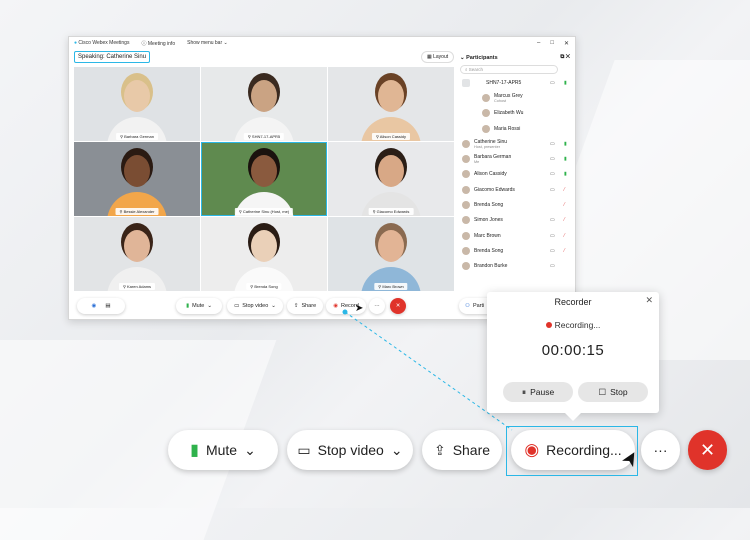 The image size is (750, 540). Describe the element at coordinates (619, 392) in the screenshot. I see `stop-label: Stop` at that location.